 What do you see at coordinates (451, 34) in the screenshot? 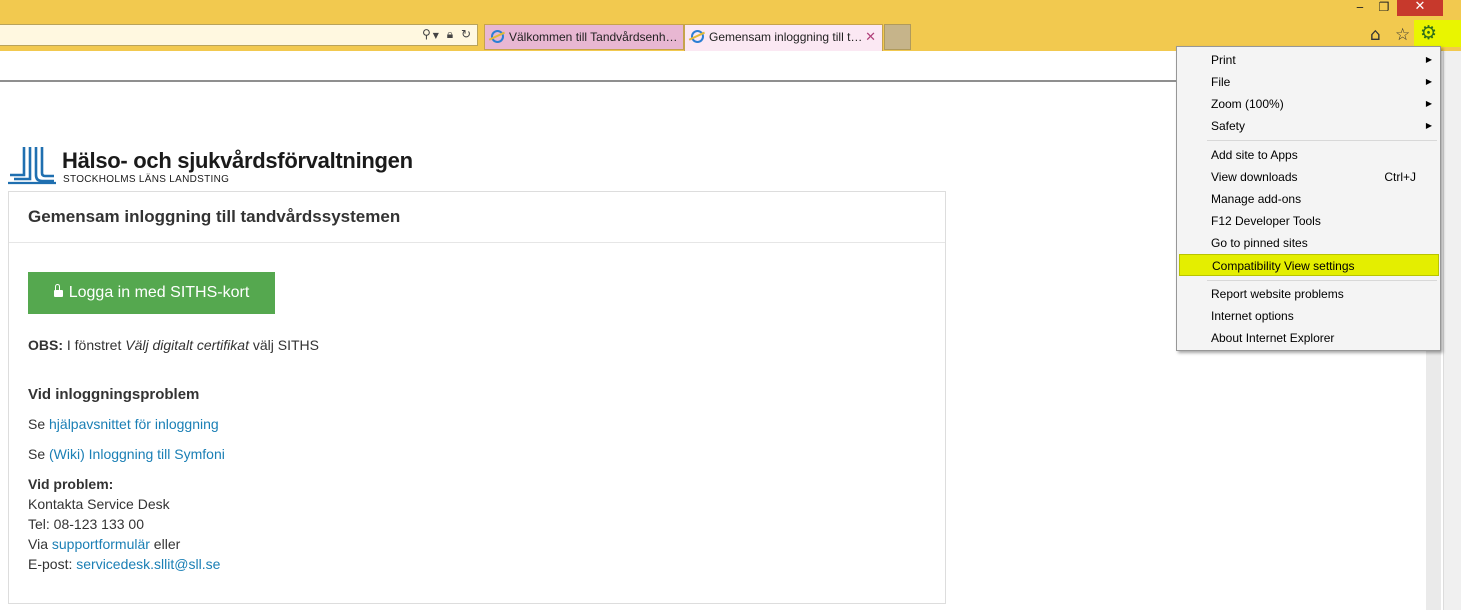
I see `lock-icon: 🔒︎` at bounding box center [451, 34].